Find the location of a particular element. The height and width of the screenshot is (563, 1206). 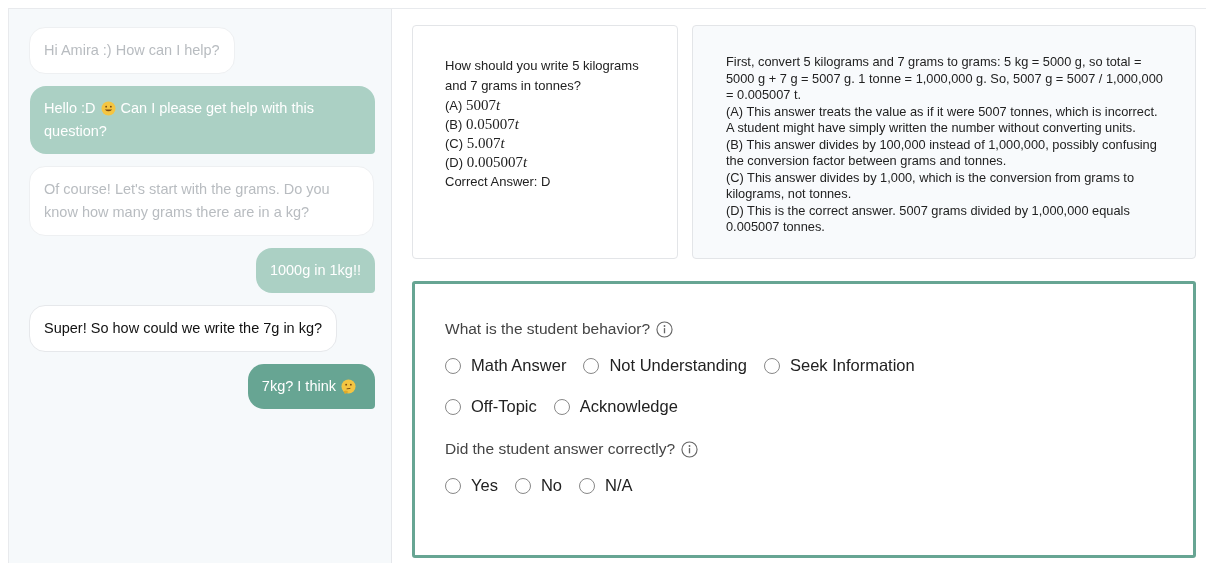

option-value: 0.005007t is located at coordinates (497, 162).